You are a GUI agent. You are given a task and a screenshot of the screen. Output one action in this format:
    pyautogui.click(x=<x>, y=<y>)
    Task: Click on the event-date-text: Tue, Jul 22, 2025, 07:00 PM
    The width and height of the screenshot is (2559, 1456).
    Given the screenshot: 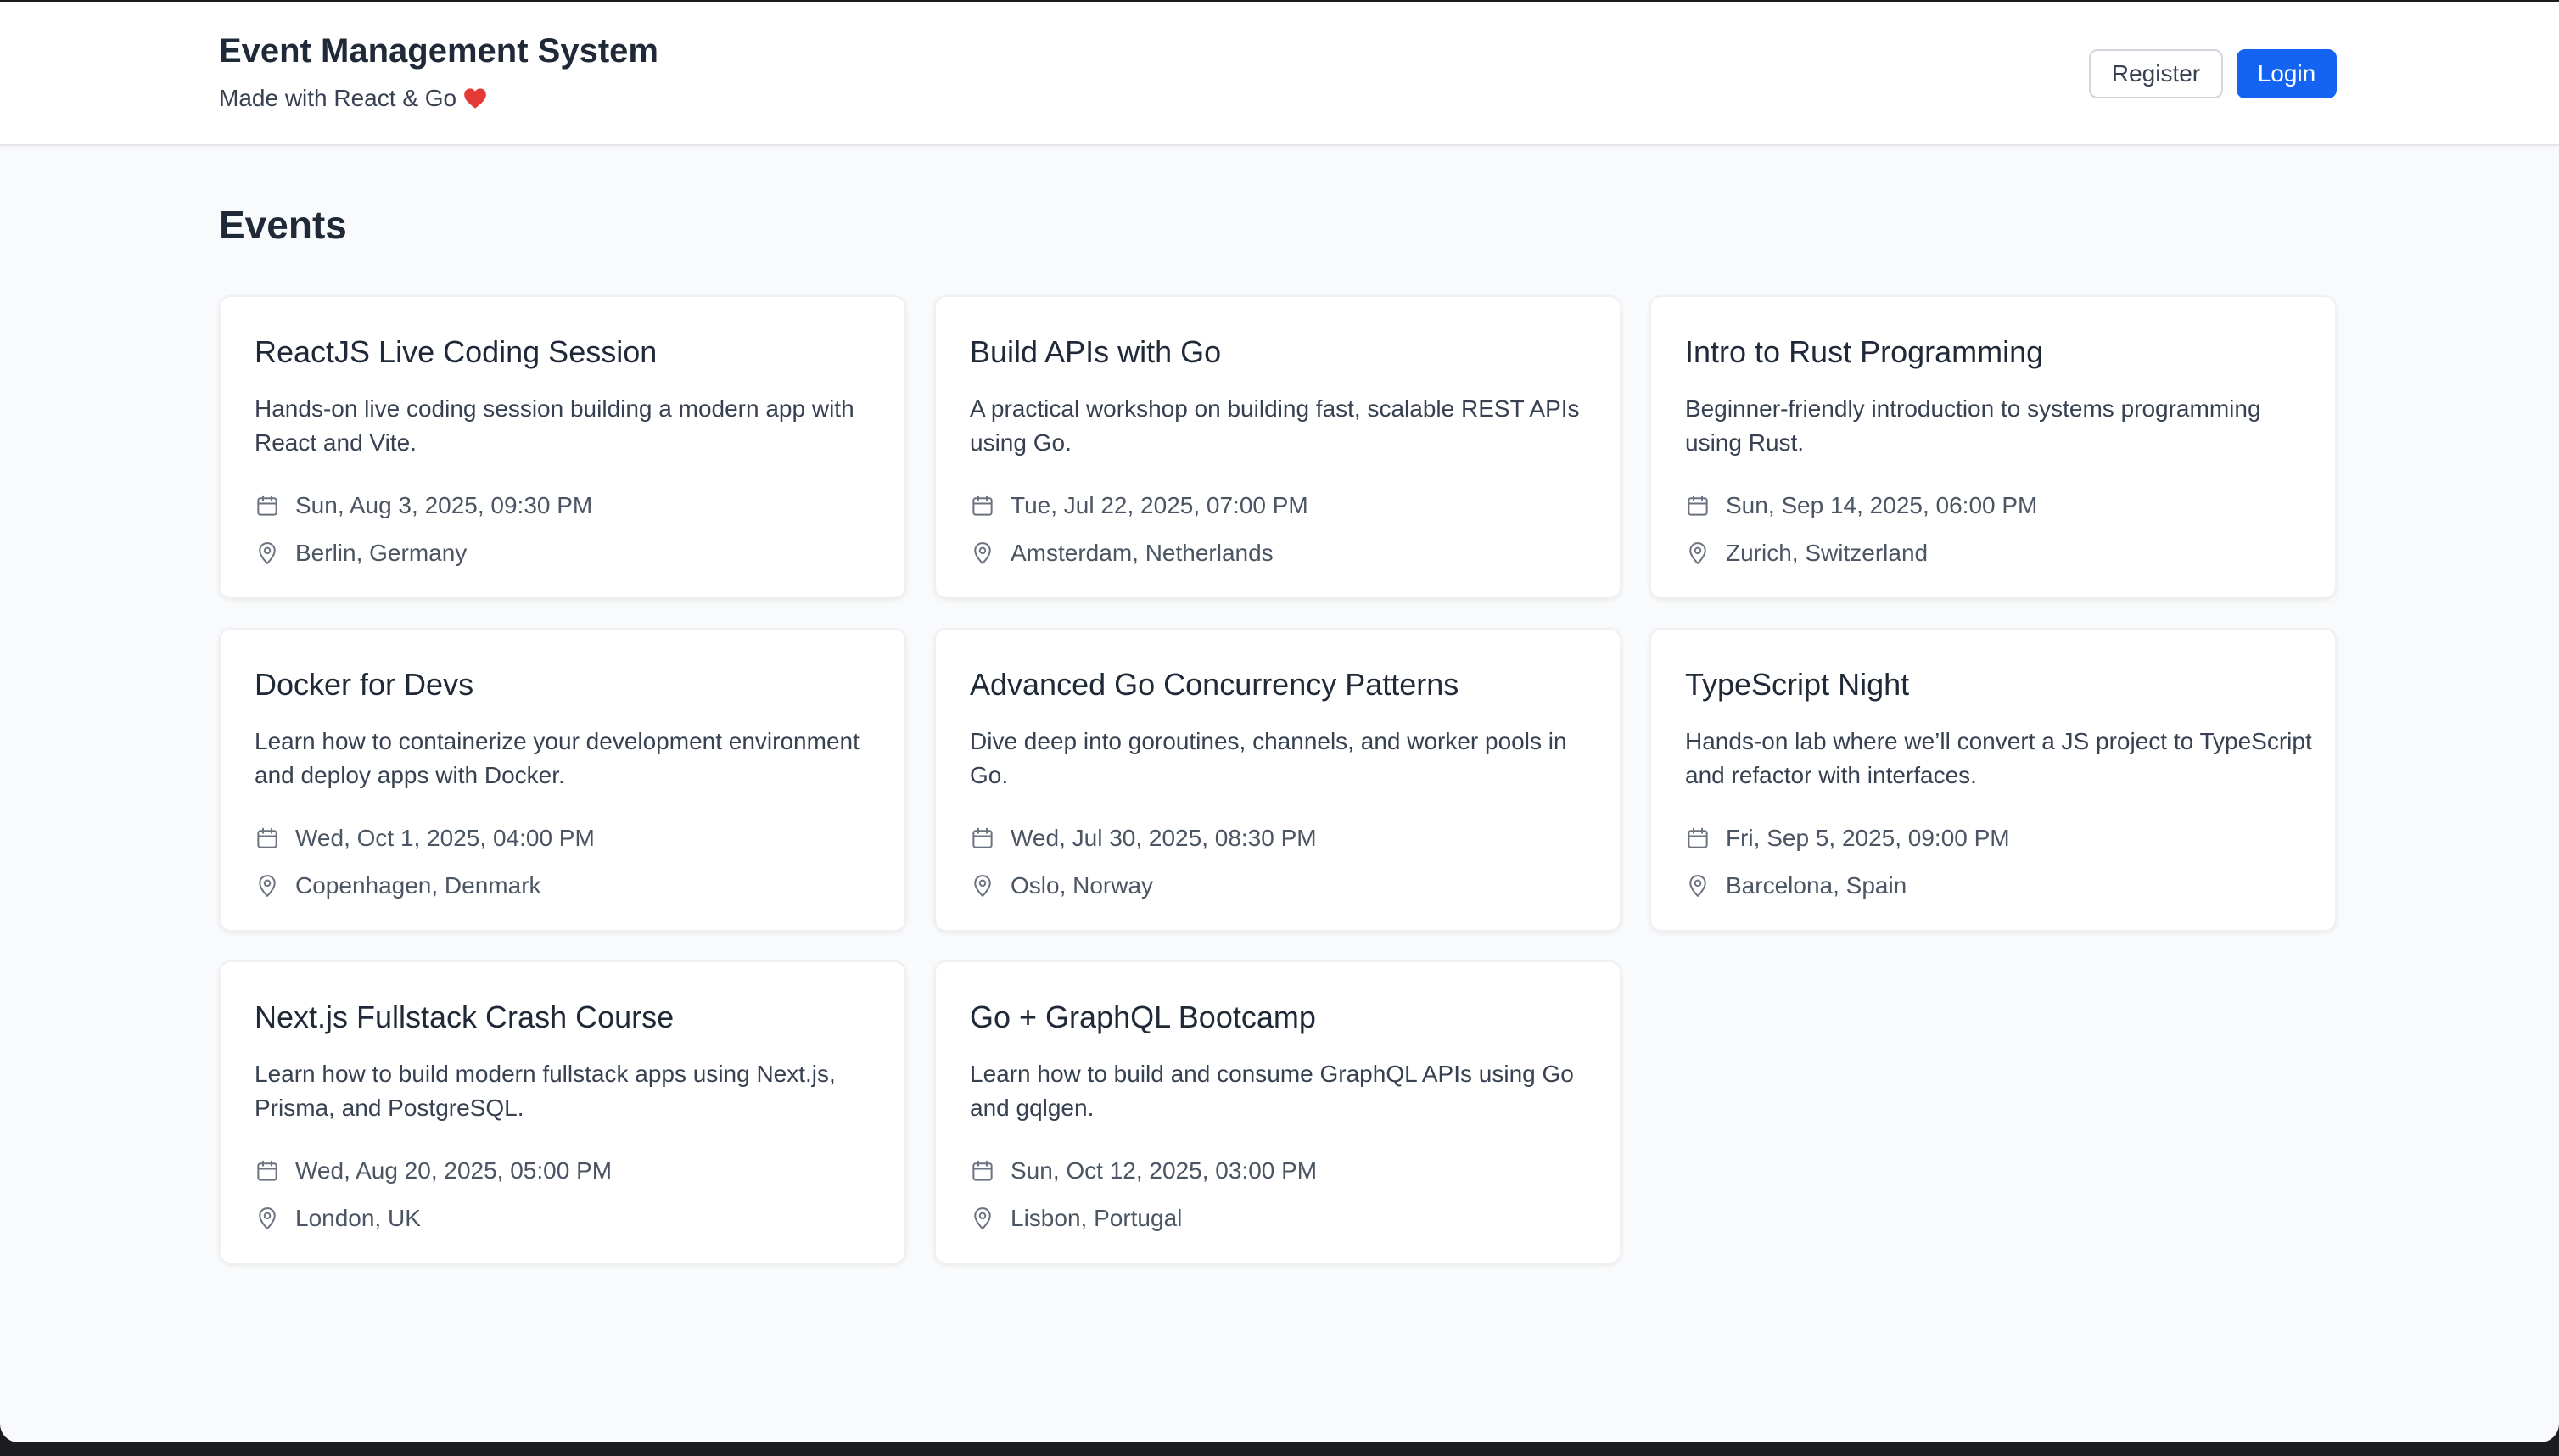 What is the action you would take?
    pyautogui.click(x=1159, y=505)
    